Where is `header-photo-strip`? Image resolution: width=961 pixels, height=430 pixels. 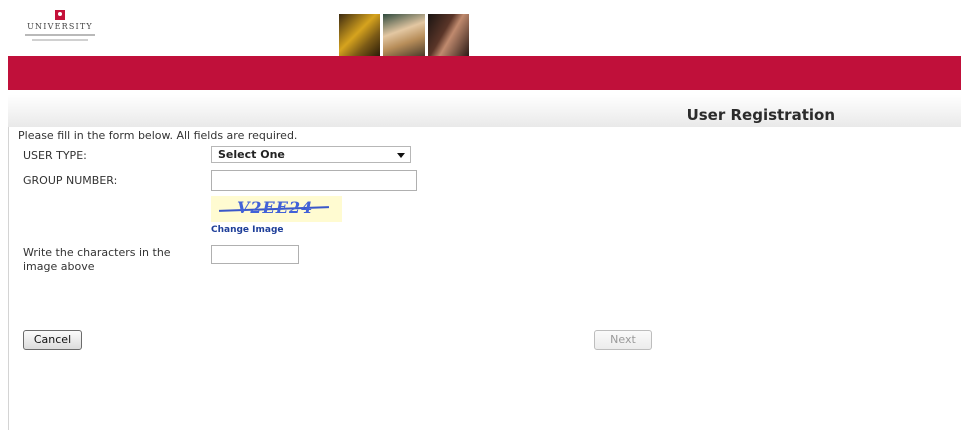 header-photo-strip is located at coordinates (404, 35).